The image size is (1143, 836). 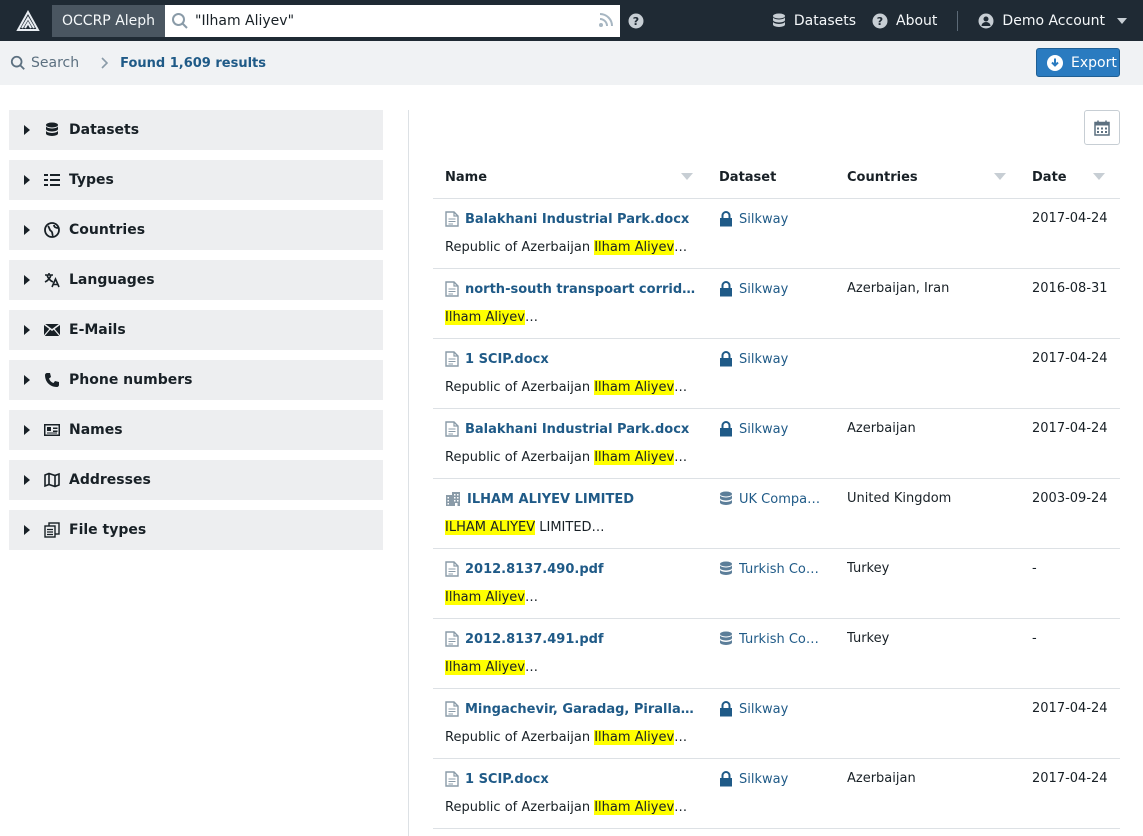 What do you see at coordinates (1049, 177) in the screenshot?
I see `header-date: Date` at bounding box center [1049, 177].